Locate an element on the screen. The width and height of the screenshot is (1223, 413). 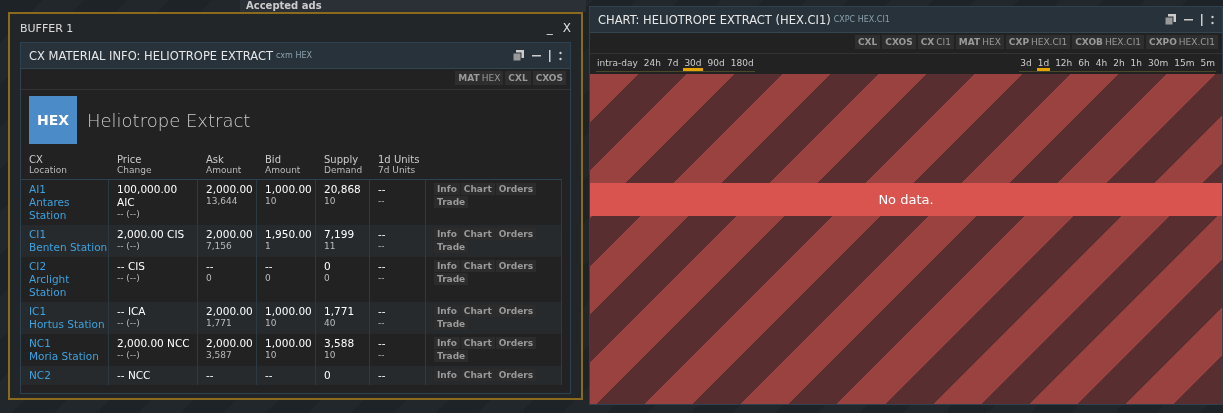
command-button: CXP HEX.CI1 is located at coordinates (1038, 42).